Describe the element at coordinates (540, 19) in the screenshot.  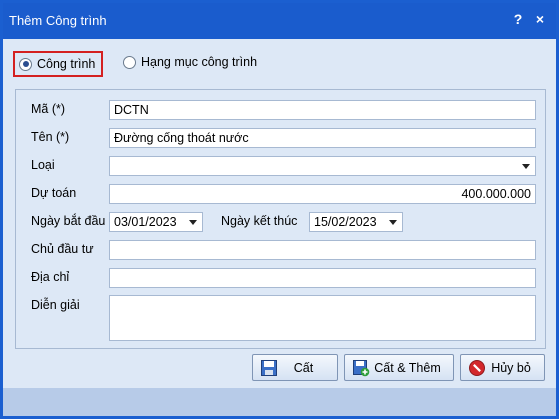
I see `close-button: ×` at that location.